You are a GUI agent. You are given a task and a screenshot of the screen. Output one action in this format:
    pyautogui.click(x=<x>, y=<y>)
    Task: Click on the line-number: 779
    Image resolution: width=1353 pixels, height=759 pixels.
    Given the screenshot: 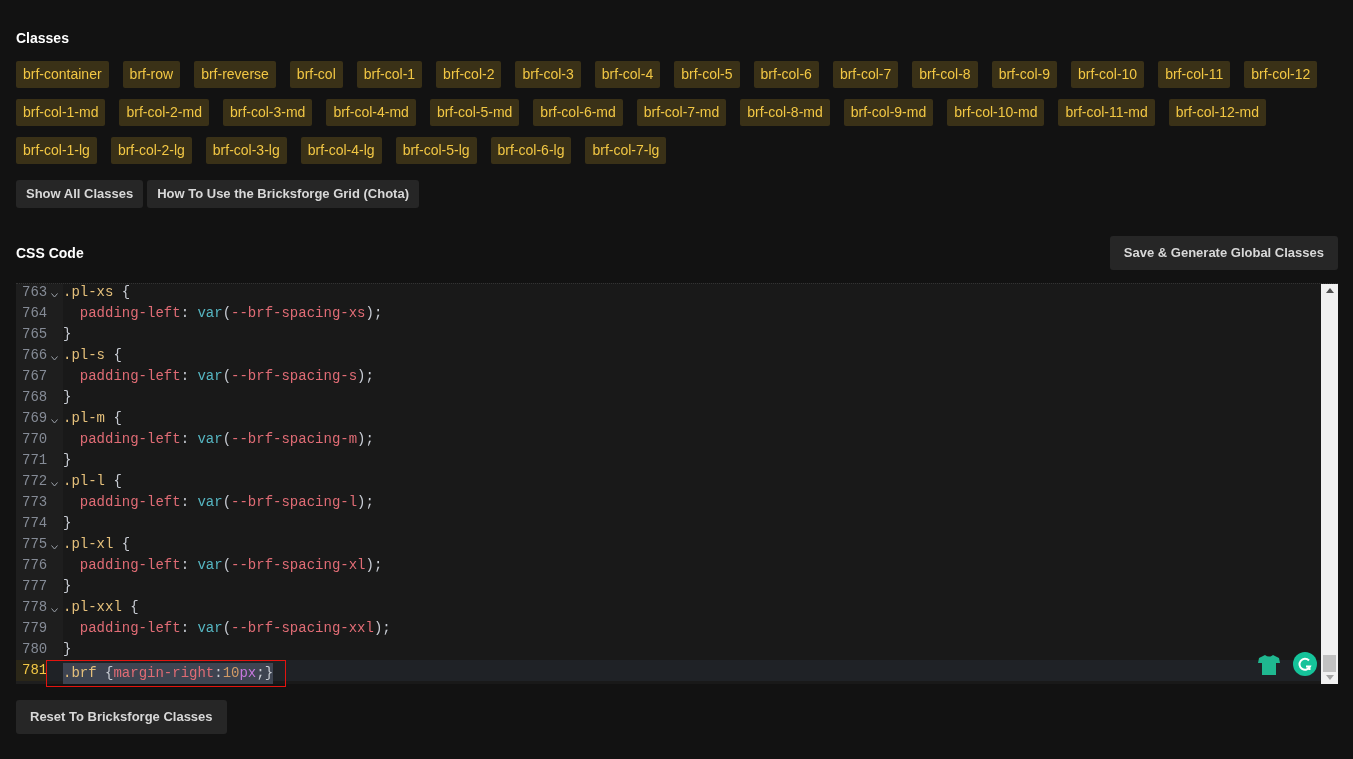 What is the action you would take?
    pyautogui.click(x=33, y=628)
    